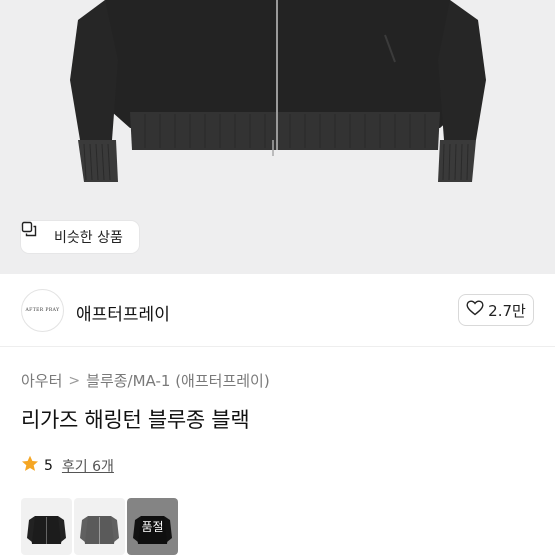  I want to click on like-button: 2.7만, so click(496, 310).